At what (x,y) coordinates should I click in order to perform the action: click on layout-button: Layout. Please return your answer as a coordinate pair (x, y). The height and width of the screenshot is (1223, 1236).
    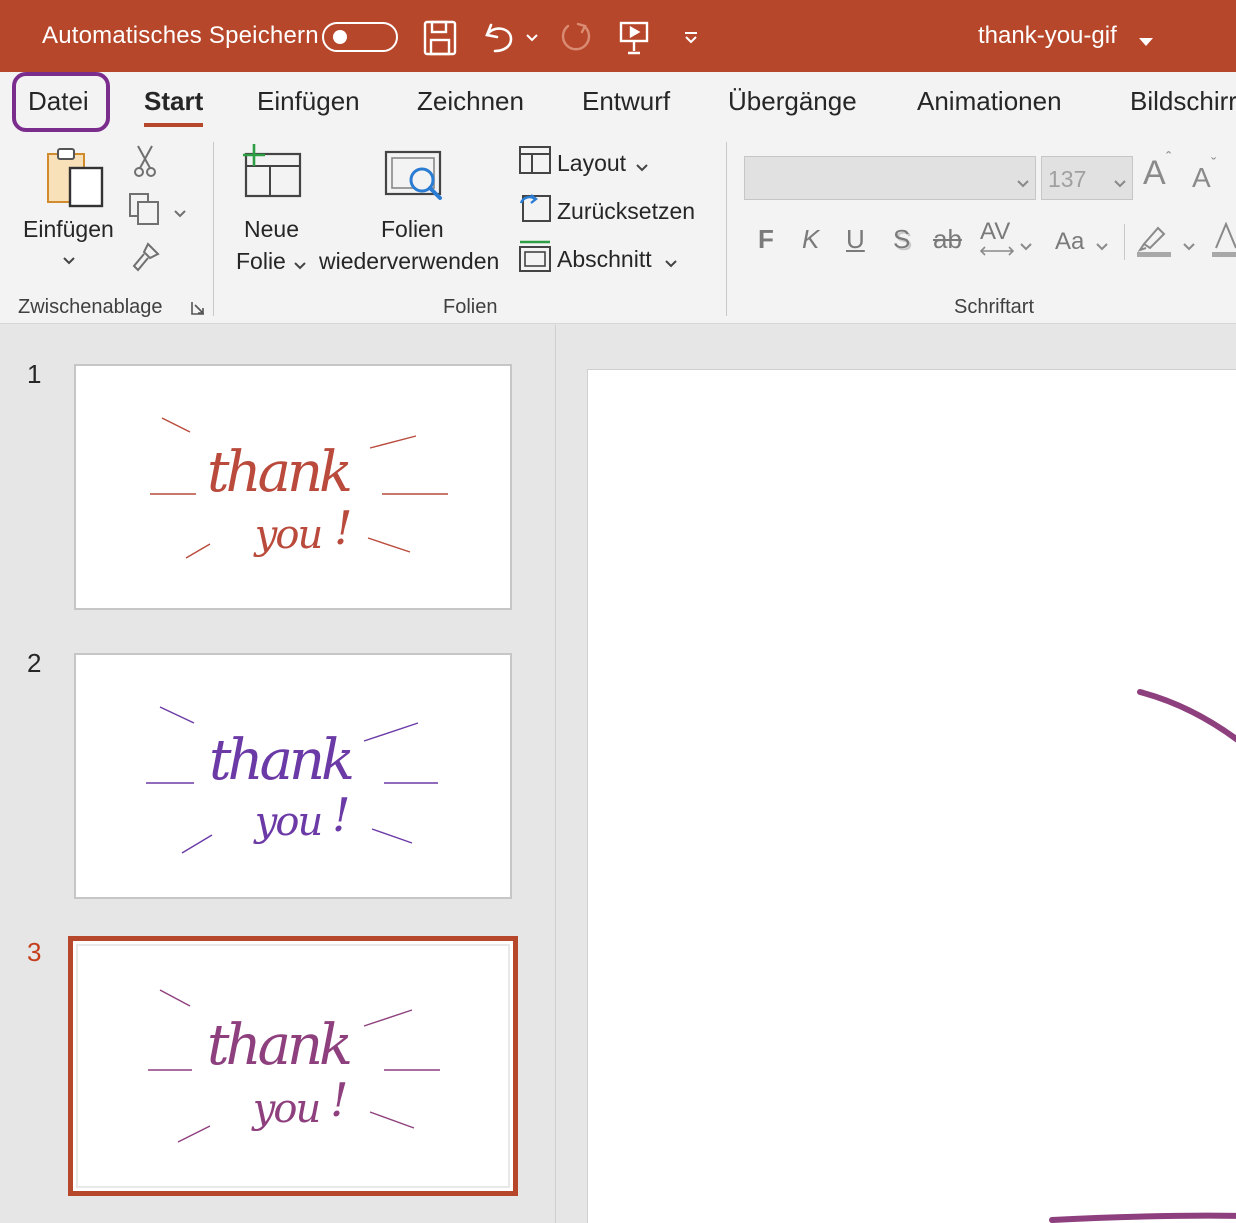
    Looking at the image, I should click on (591, 163).